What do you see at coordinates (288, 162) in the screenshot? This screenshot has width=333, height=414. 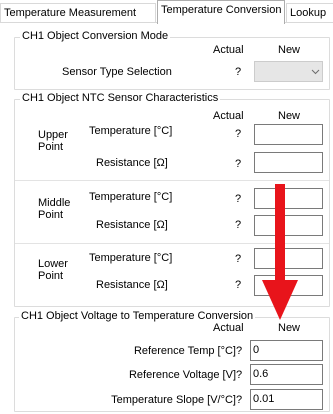 I see `upper-resistance-input` at bounding box center [288, 162].